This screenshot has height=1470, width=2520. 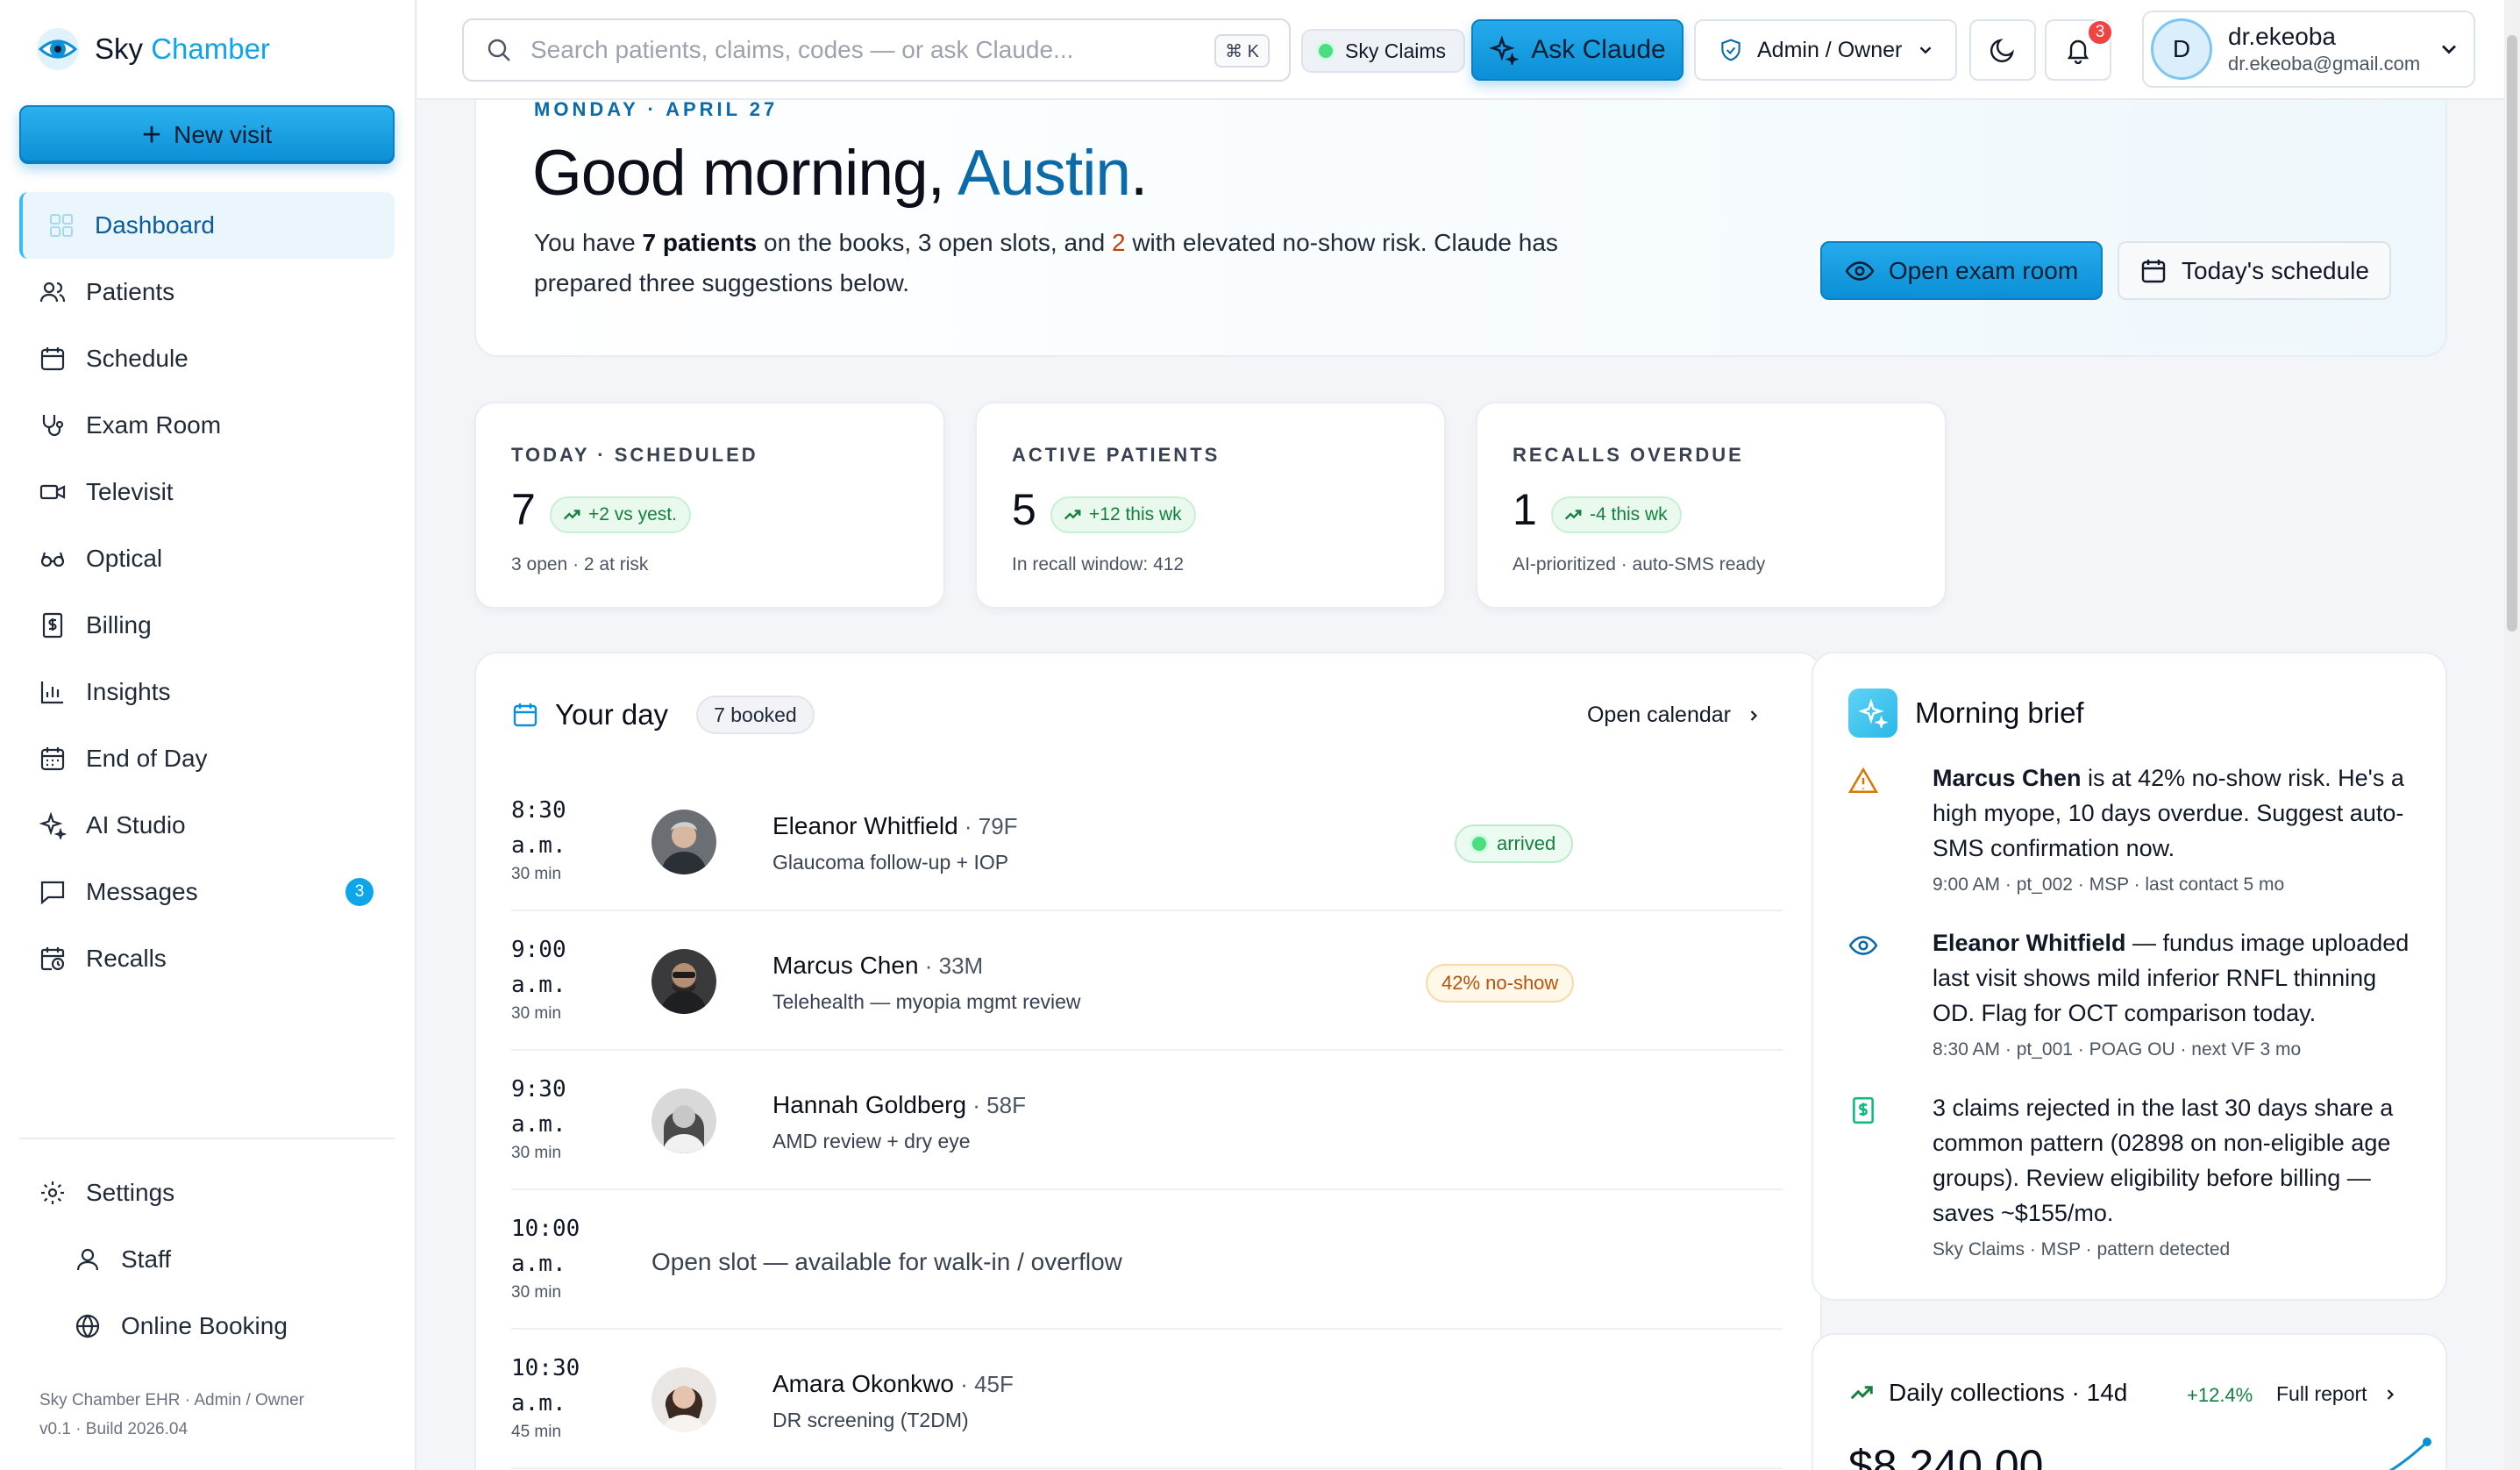 I want to click on gear-icon, so click(x=52, y=1192).